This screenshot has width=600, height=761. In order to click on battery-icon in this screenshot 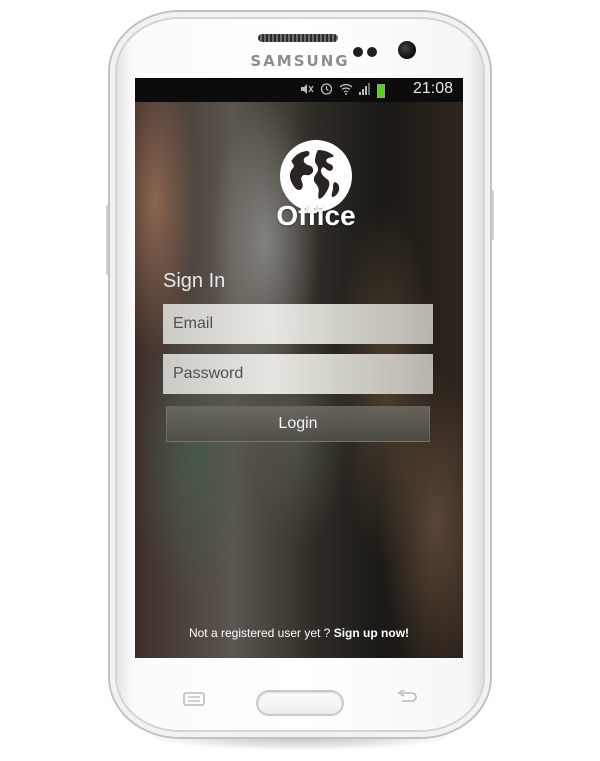, I will do `click(381, 90)`.